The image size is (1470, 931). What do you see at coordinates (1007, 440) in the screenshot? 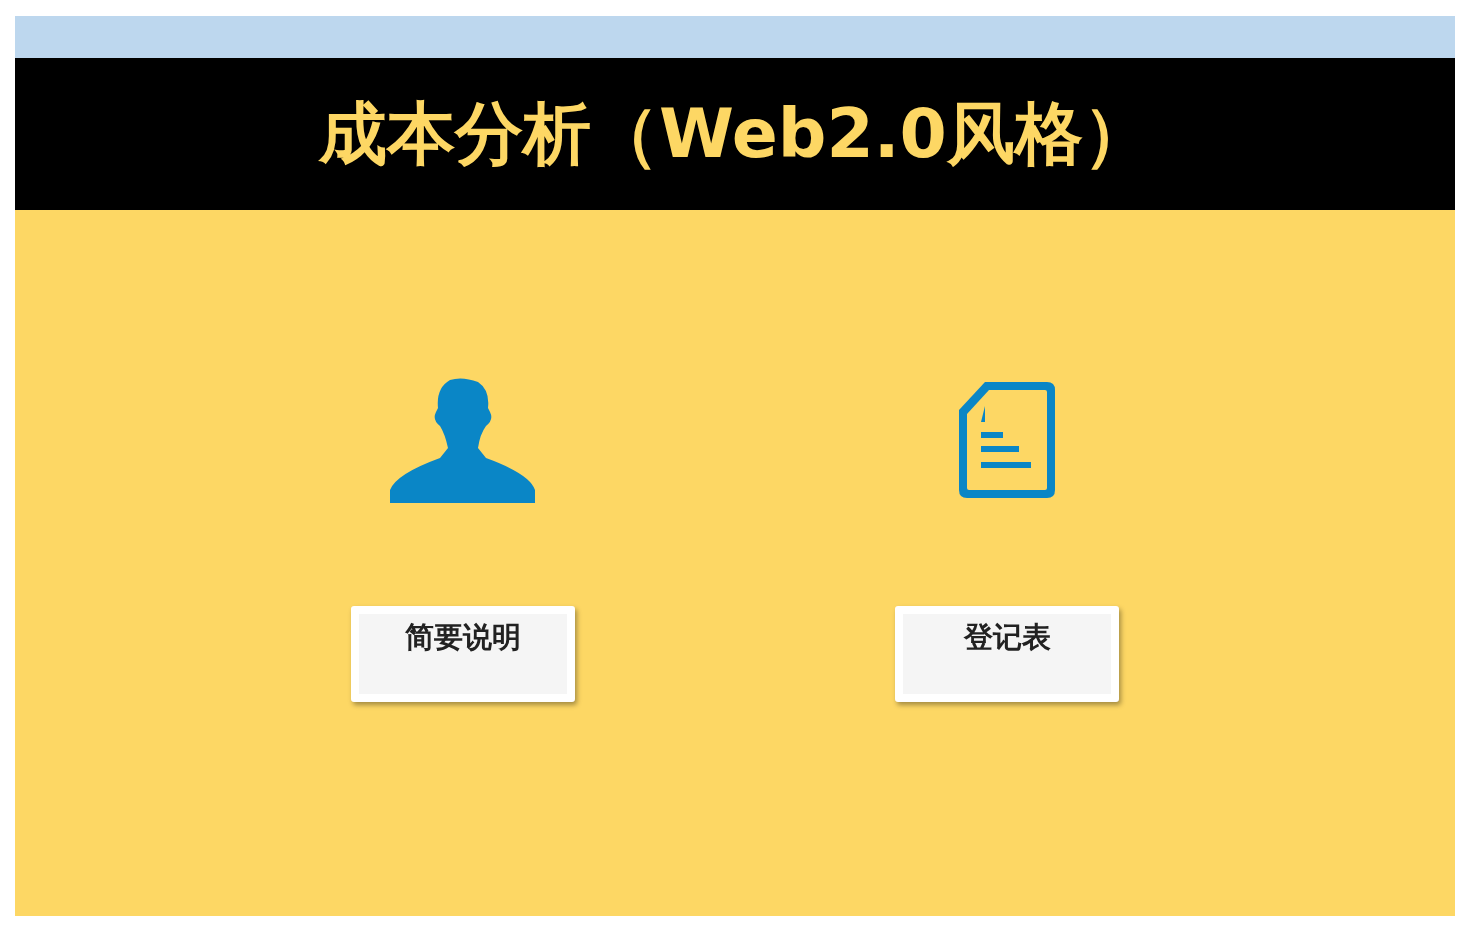
I see `document-icon` at bounding box center [1007, 440].